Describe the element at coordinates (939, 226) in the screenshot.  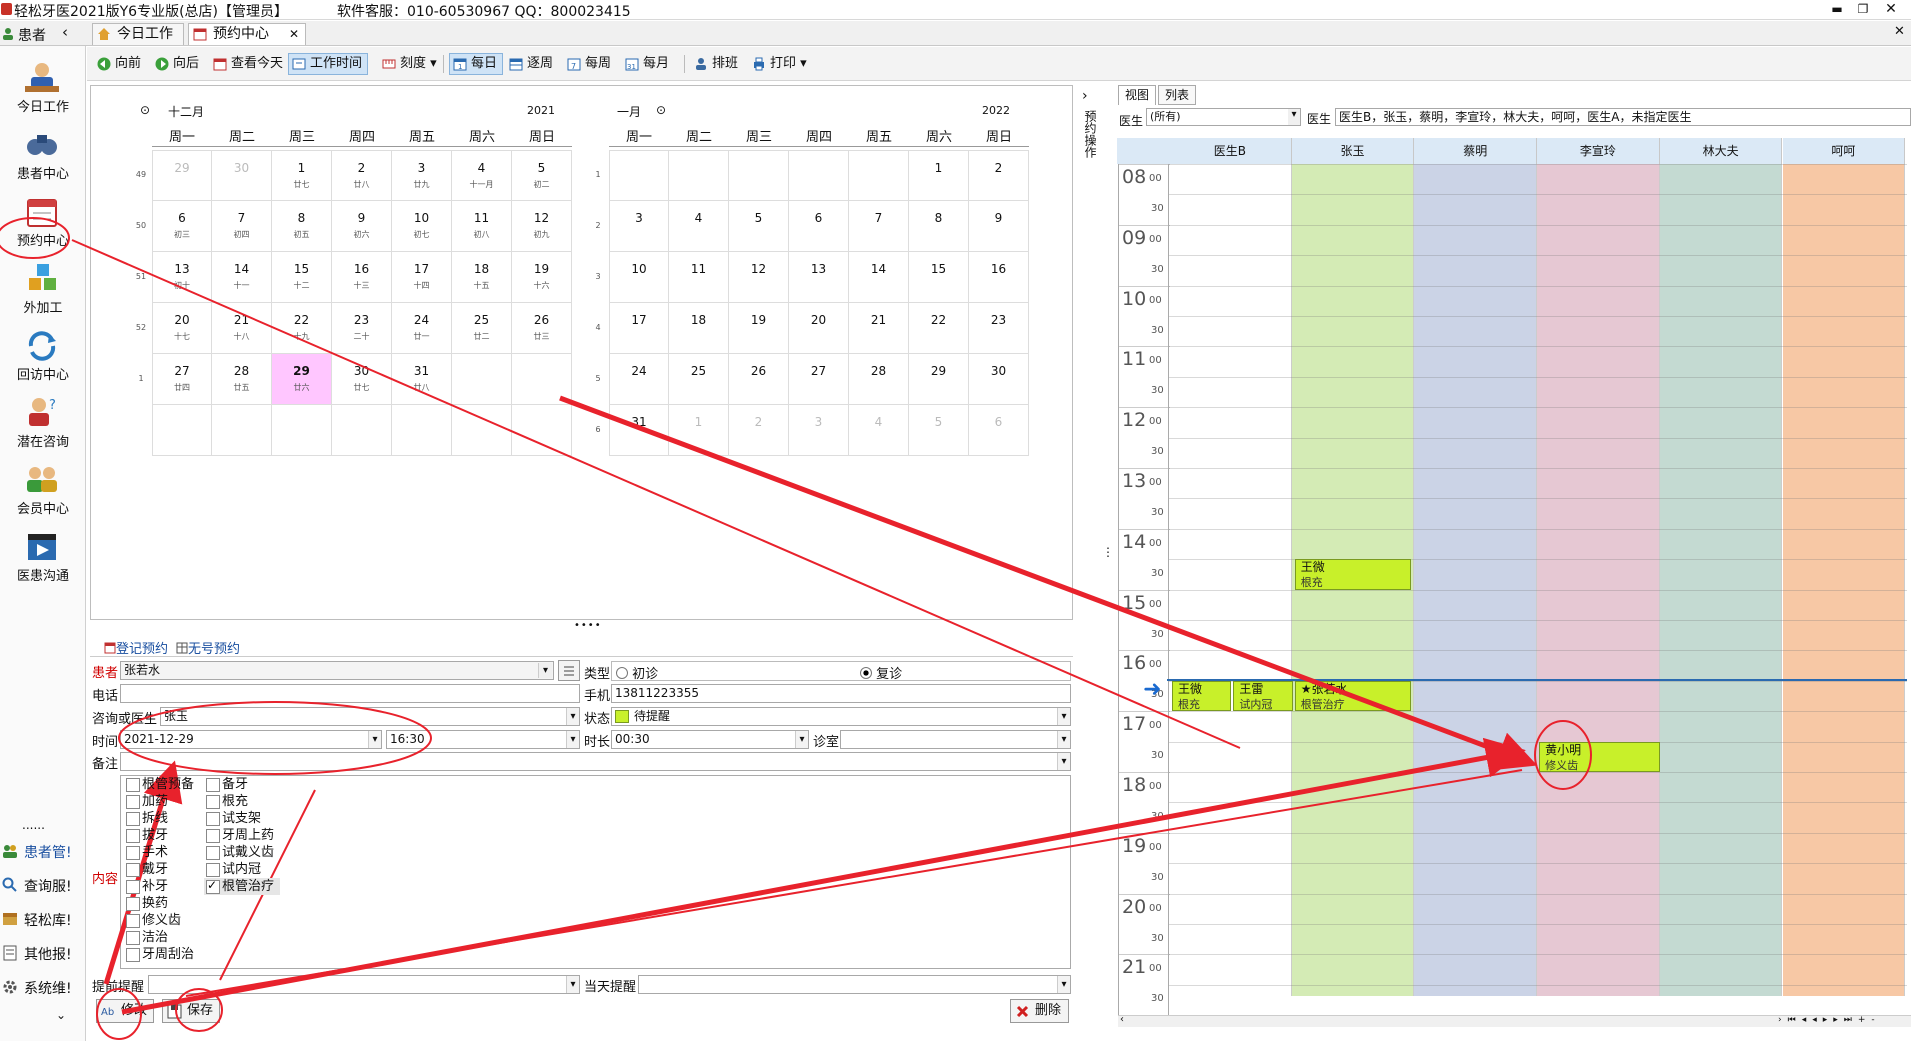
I see `calendar-day-cell: 8` at that location.